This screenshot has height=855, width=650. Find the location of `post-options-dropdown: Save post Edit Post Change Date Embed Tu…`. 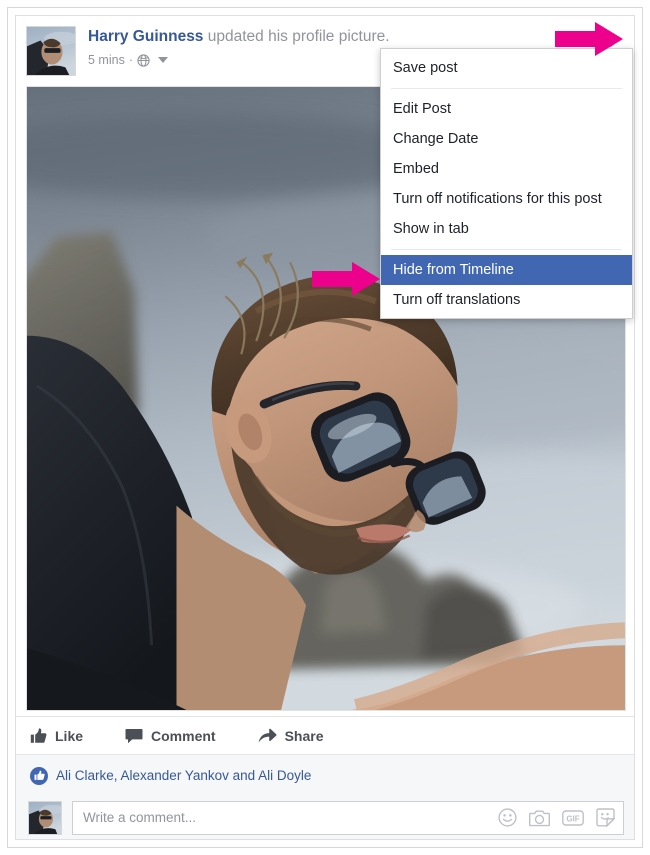

post-options-dropdown: Save post Edit Post Change Date Embed Tu… is located at coordinates (506, 183).